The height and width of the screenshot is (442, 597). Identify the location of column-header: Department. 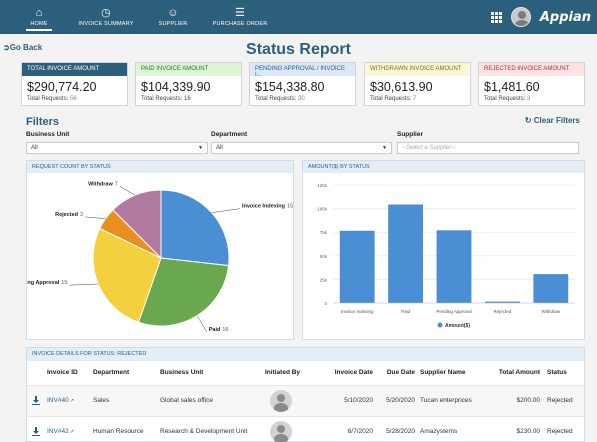
(111, 372).